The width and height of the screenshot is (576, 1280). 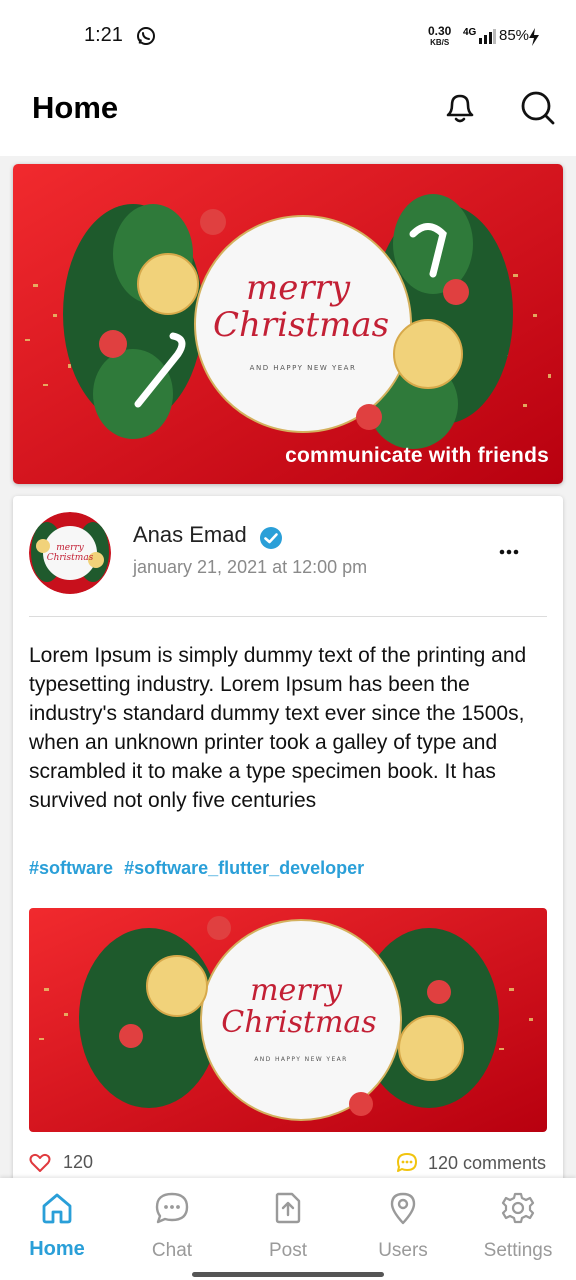 I want to click on network-speed: 0.30 KB/S, so click(x=440, y=36).